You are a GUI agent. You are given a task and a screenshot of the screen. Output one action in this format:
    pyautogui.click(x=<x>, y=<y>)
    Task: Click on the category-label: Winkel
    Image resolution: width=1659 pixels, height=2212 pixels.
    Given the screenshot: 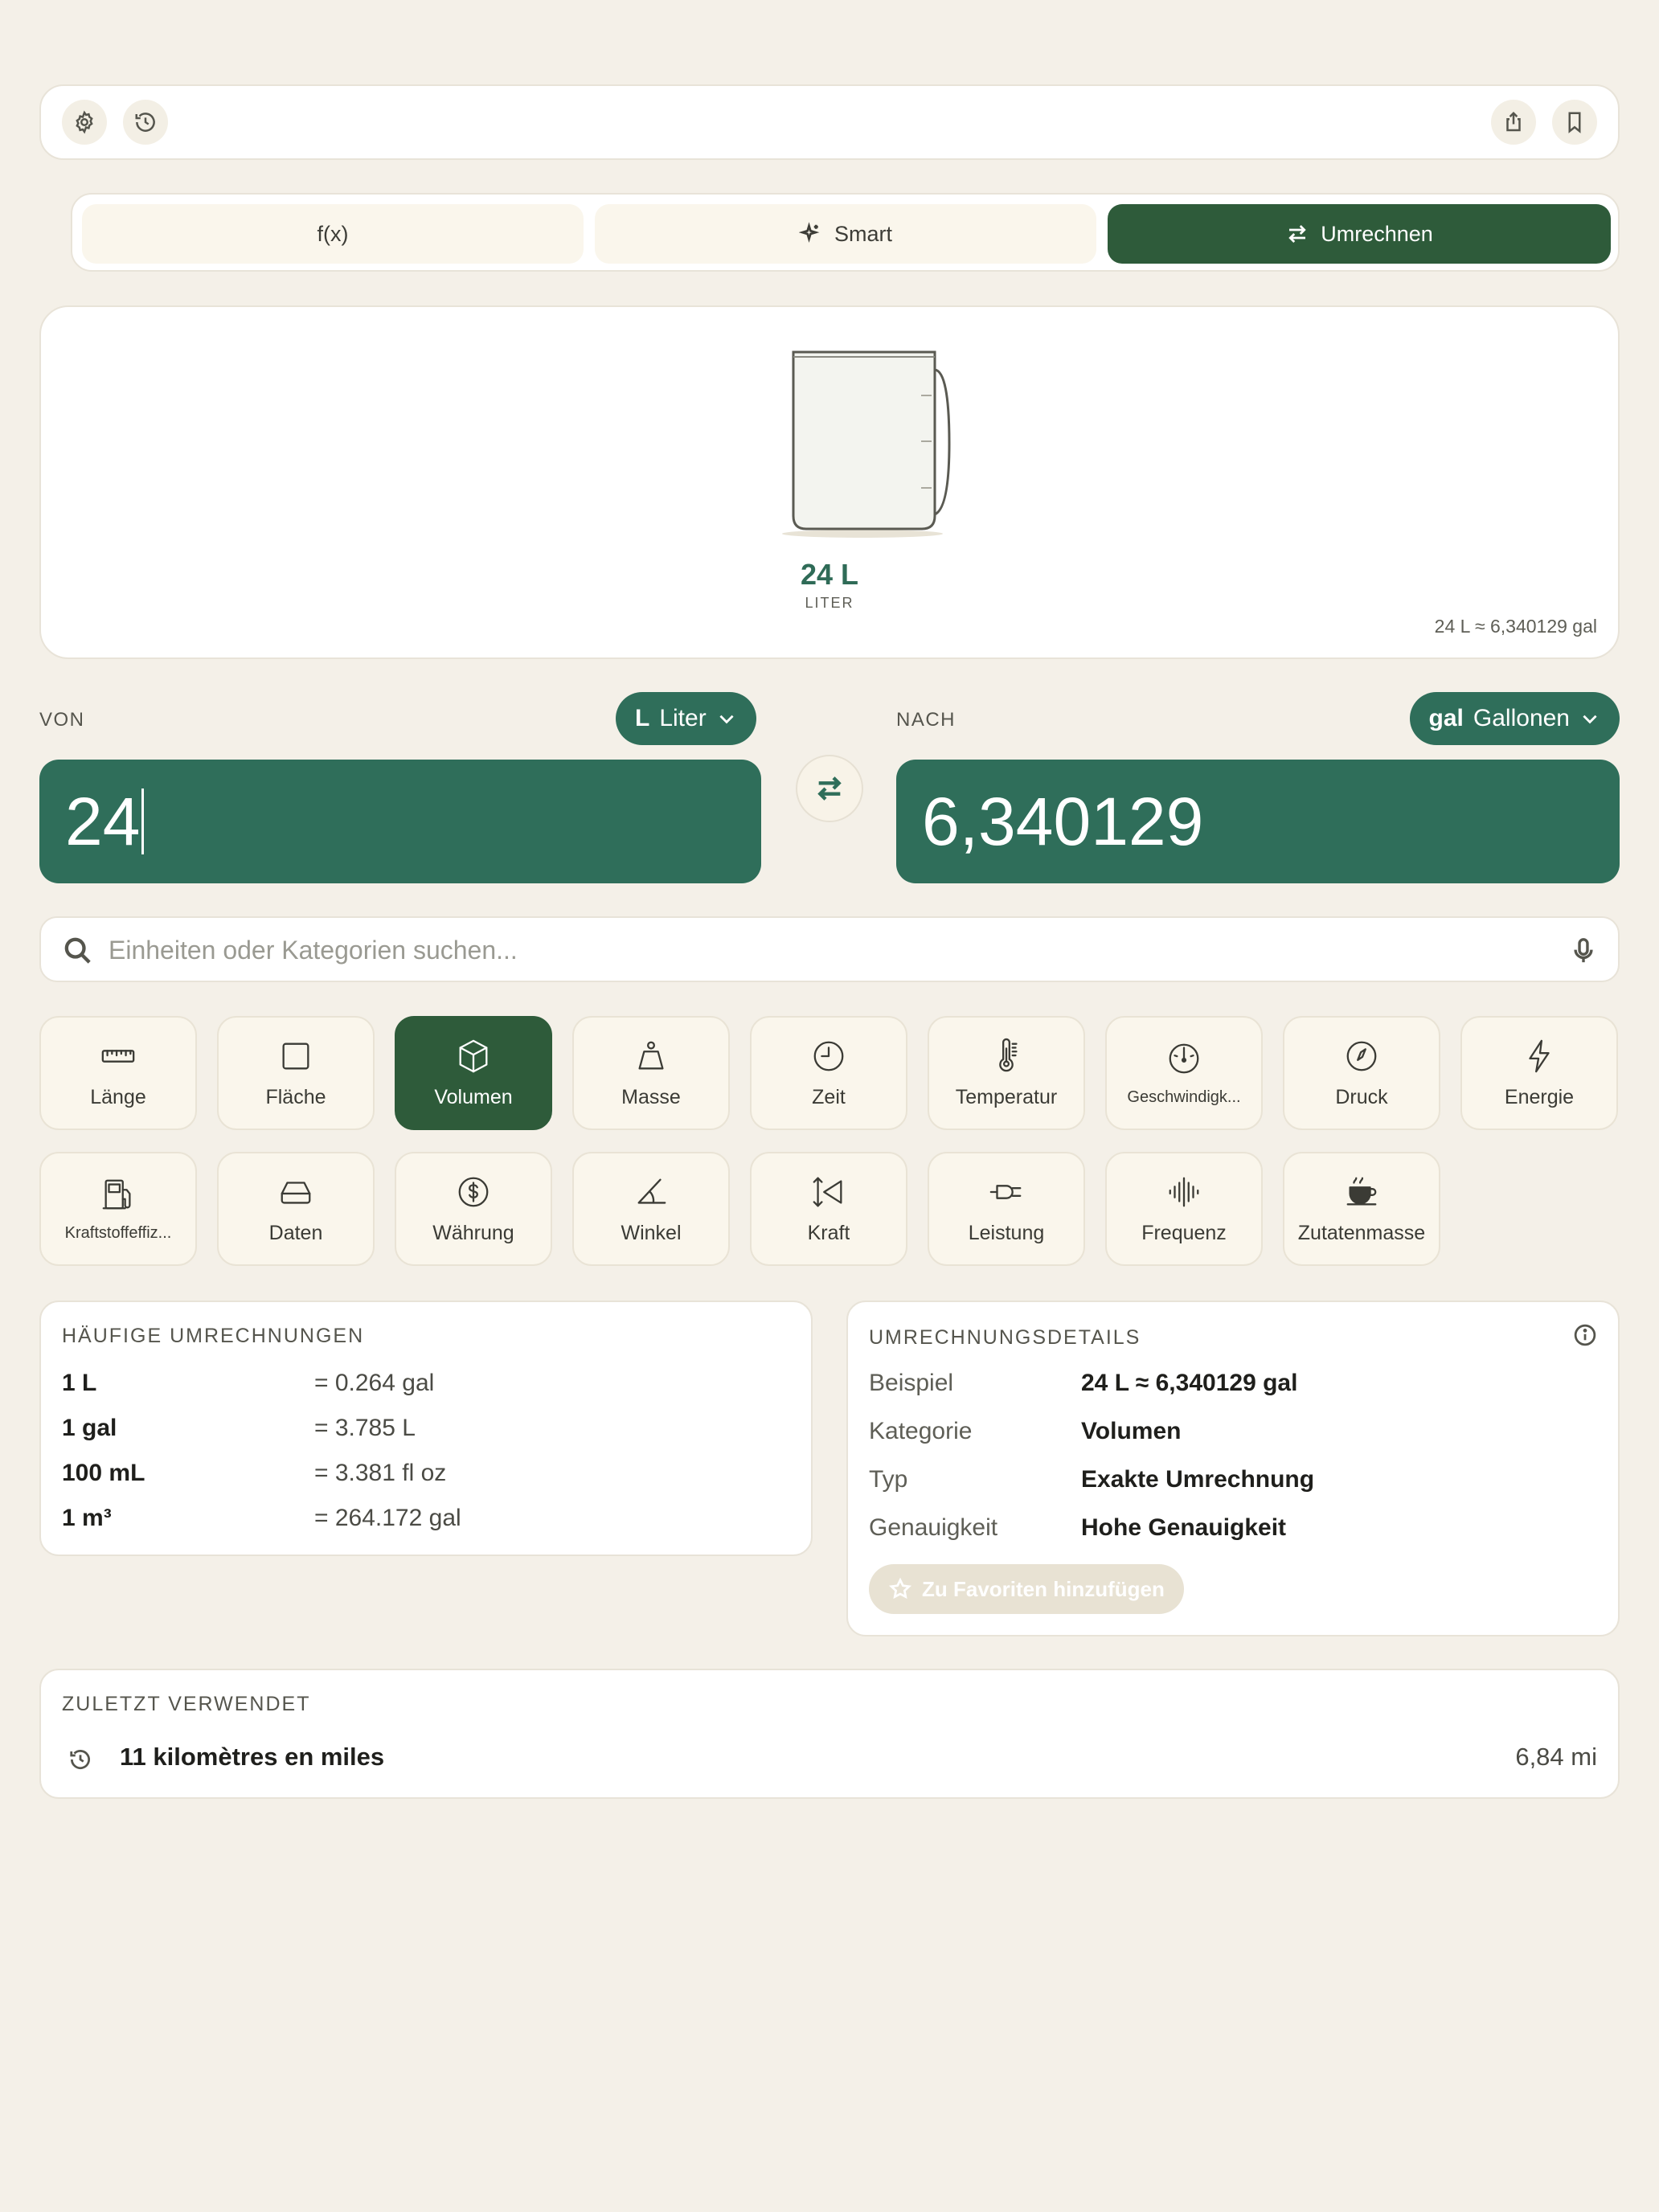 What is the action you would take?
    pyautogui.click(x=651, y=1232)
    